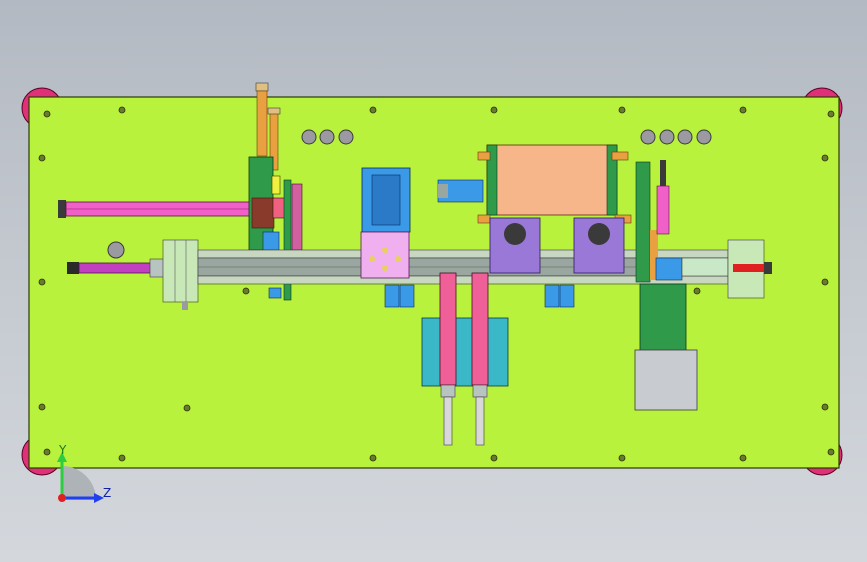 This screenshot has width=867, height=562. What do you see at coordinates (79, 483) in the screenshot?
I see `triad-quarter-disc` at bounding box center [79, 483].